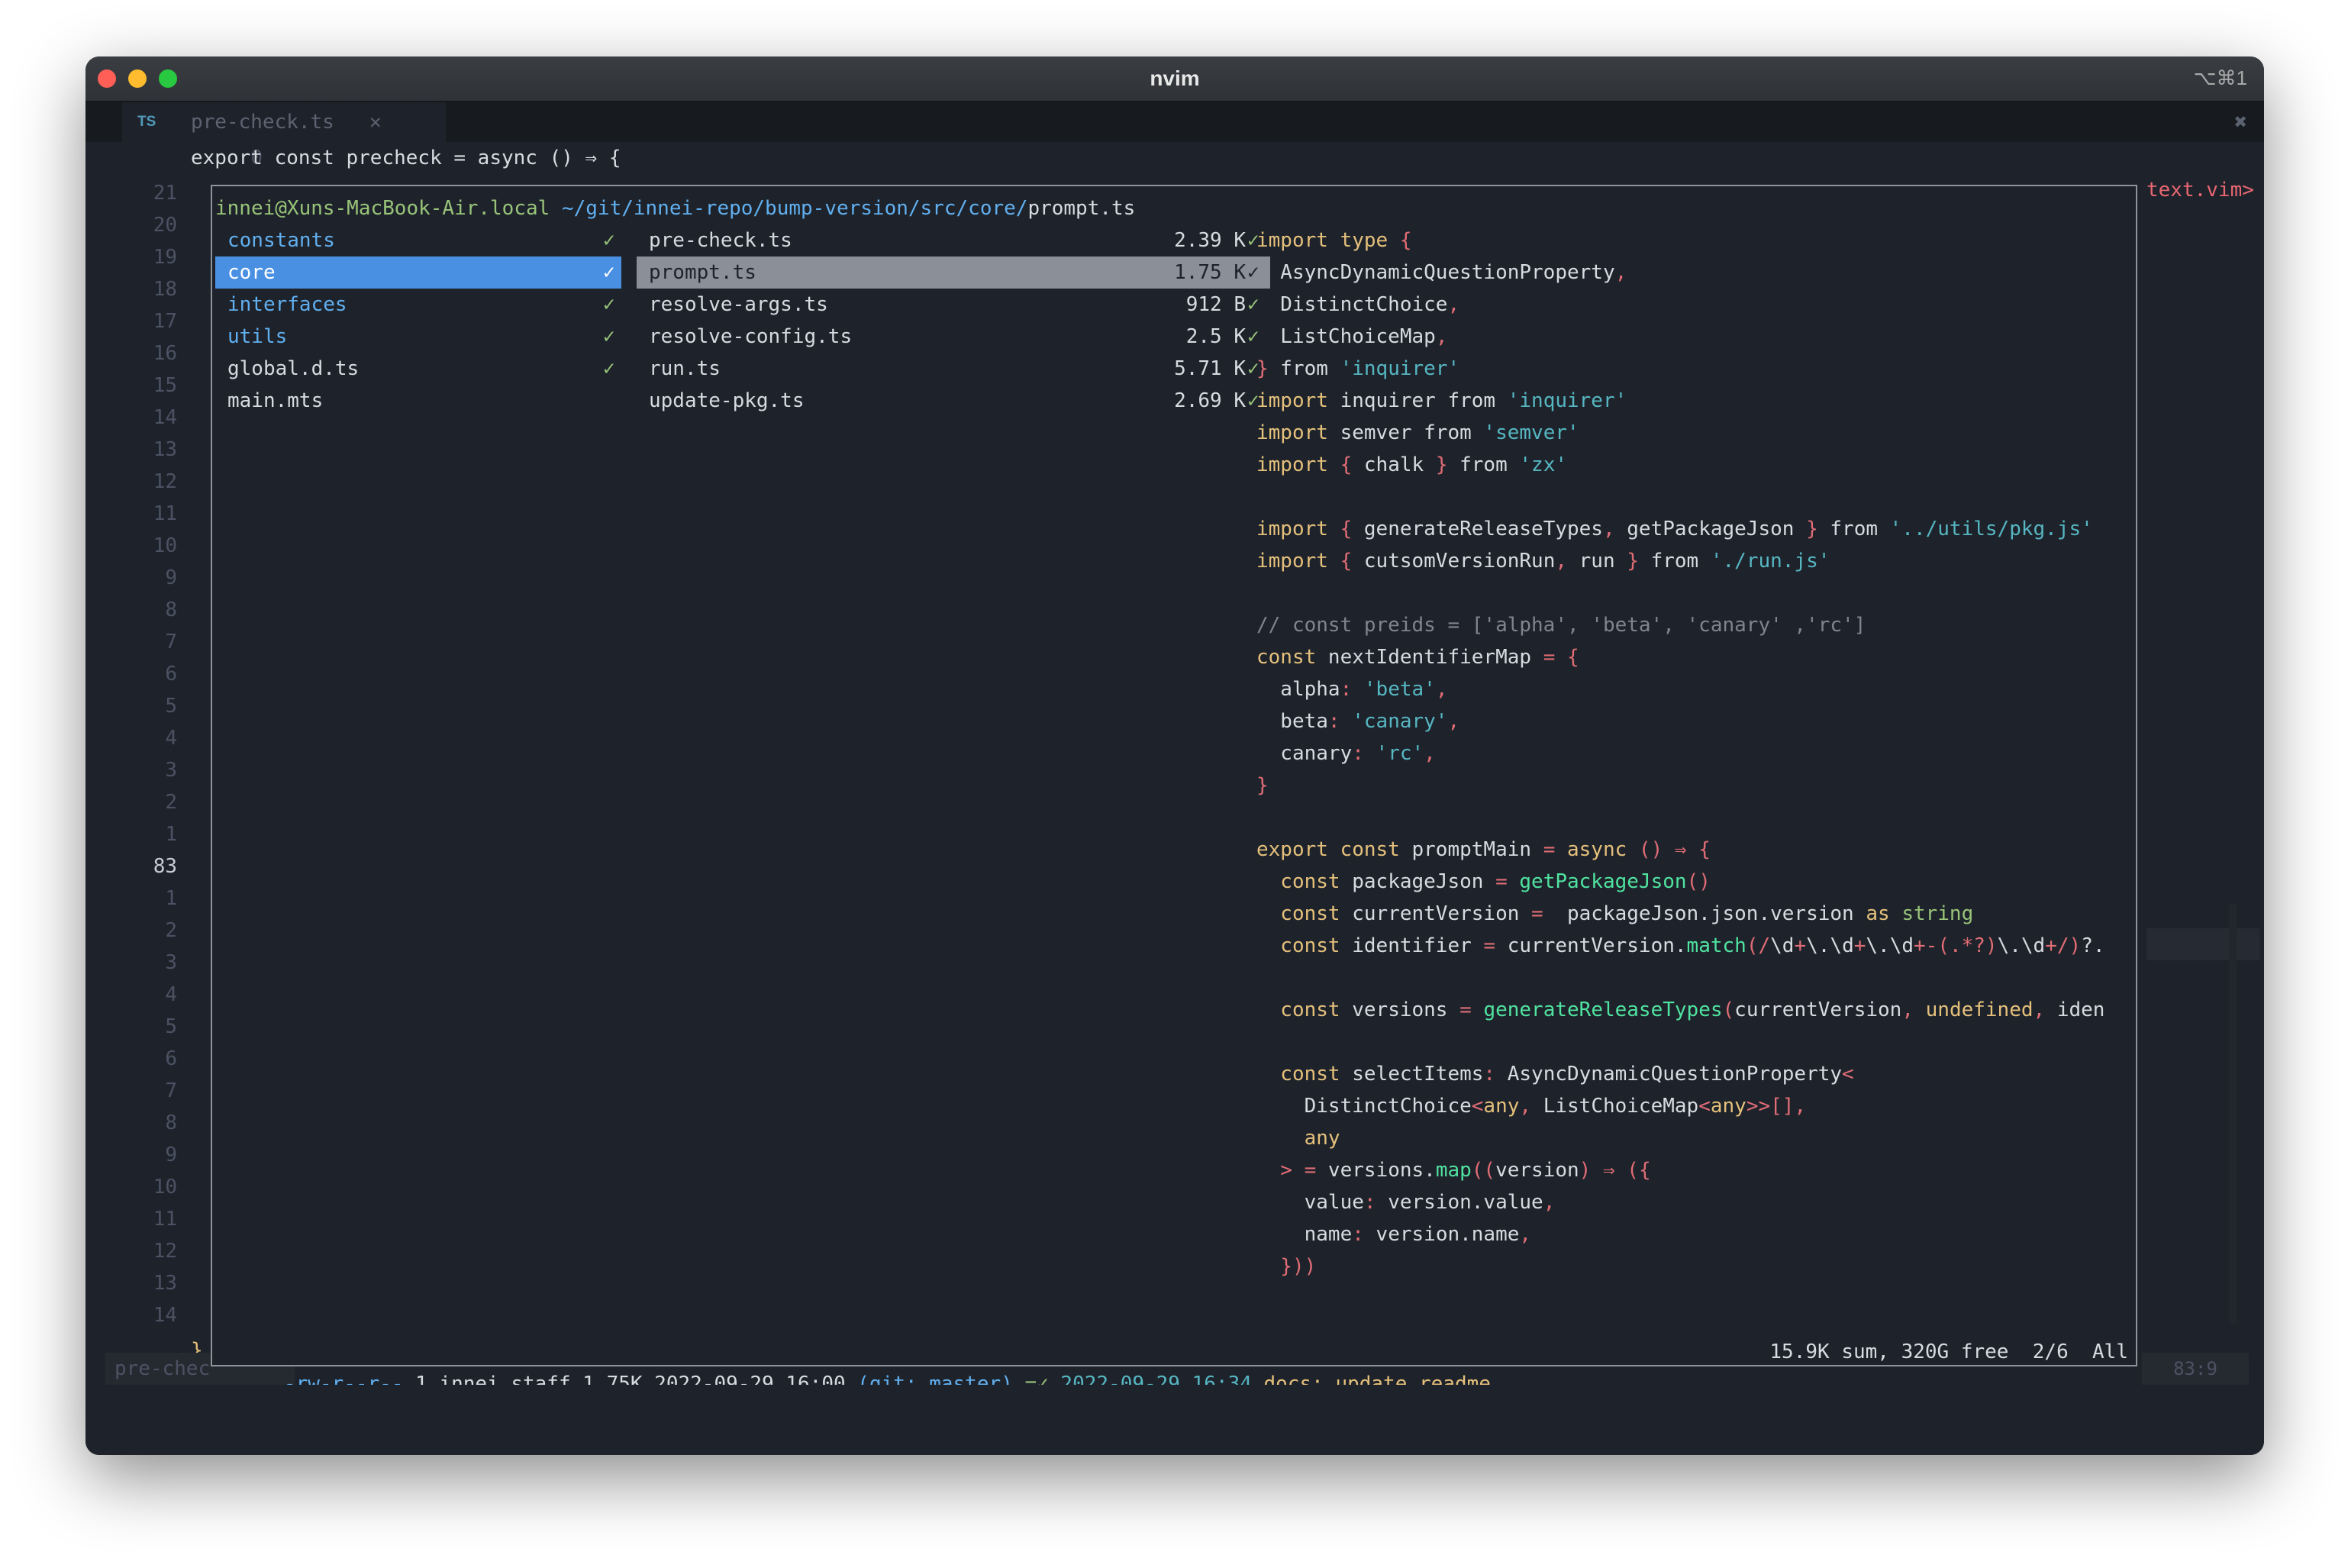 This screenshot has width=2348, height=1568. Describe the element at coordinates (2240, 122) in the screenshot. I see `close-all-icon: ✖` at that location.